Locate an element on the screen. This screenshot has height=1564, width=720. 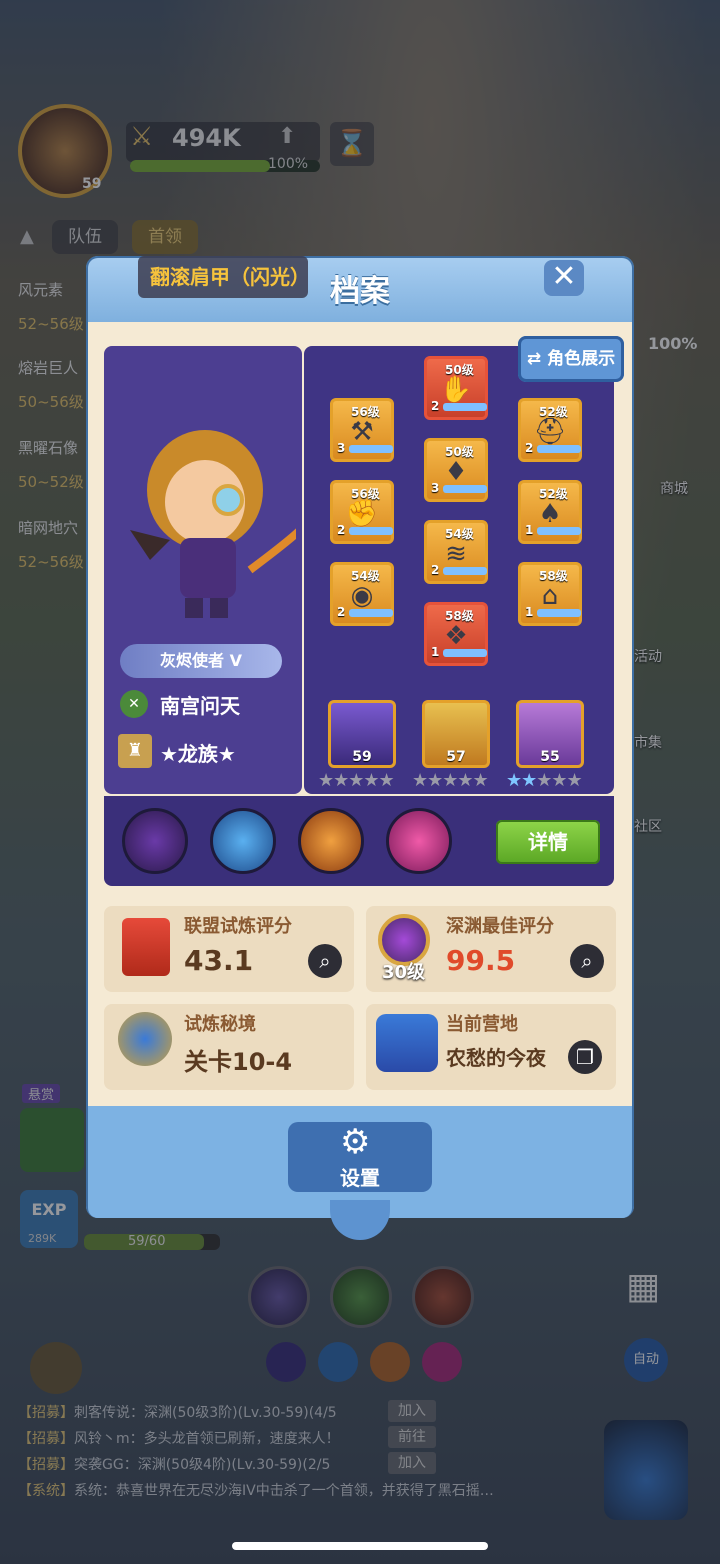
home-indicator is located at coordinates (360, 1546).